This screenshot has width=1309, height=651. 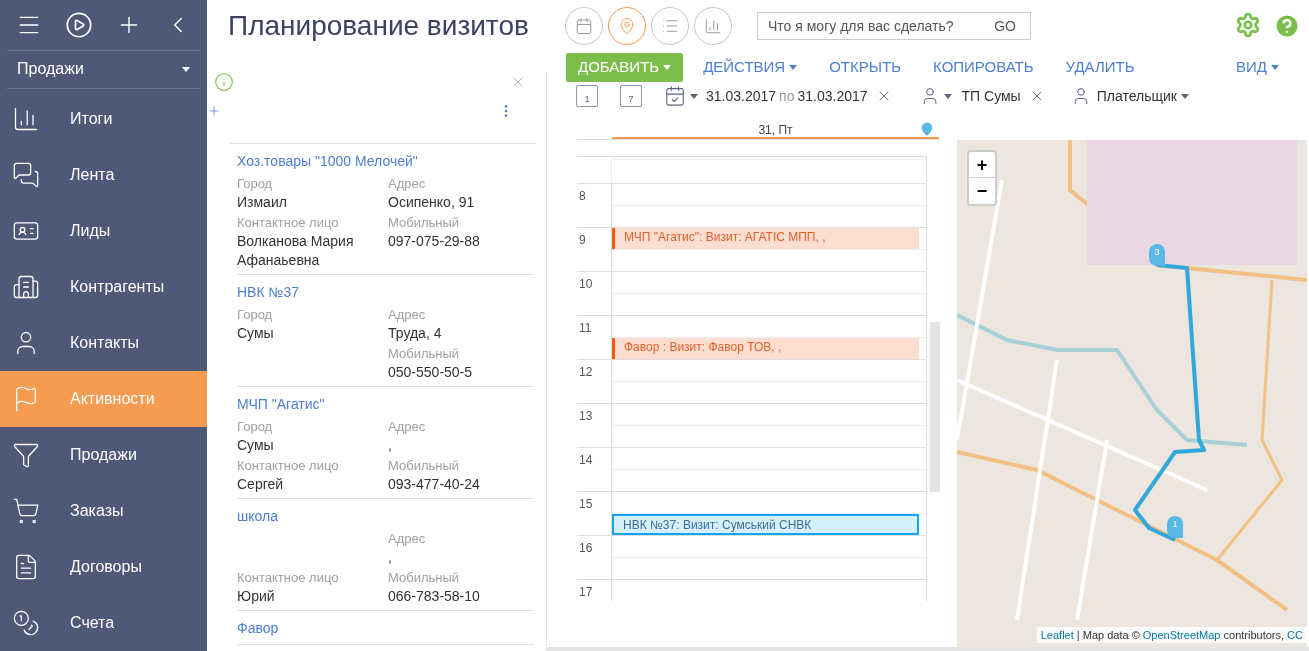 What do you see at coordinates (385, 292) in the screenshot?
I see `account-link: НВК №37` at bounding box center [385, 292].